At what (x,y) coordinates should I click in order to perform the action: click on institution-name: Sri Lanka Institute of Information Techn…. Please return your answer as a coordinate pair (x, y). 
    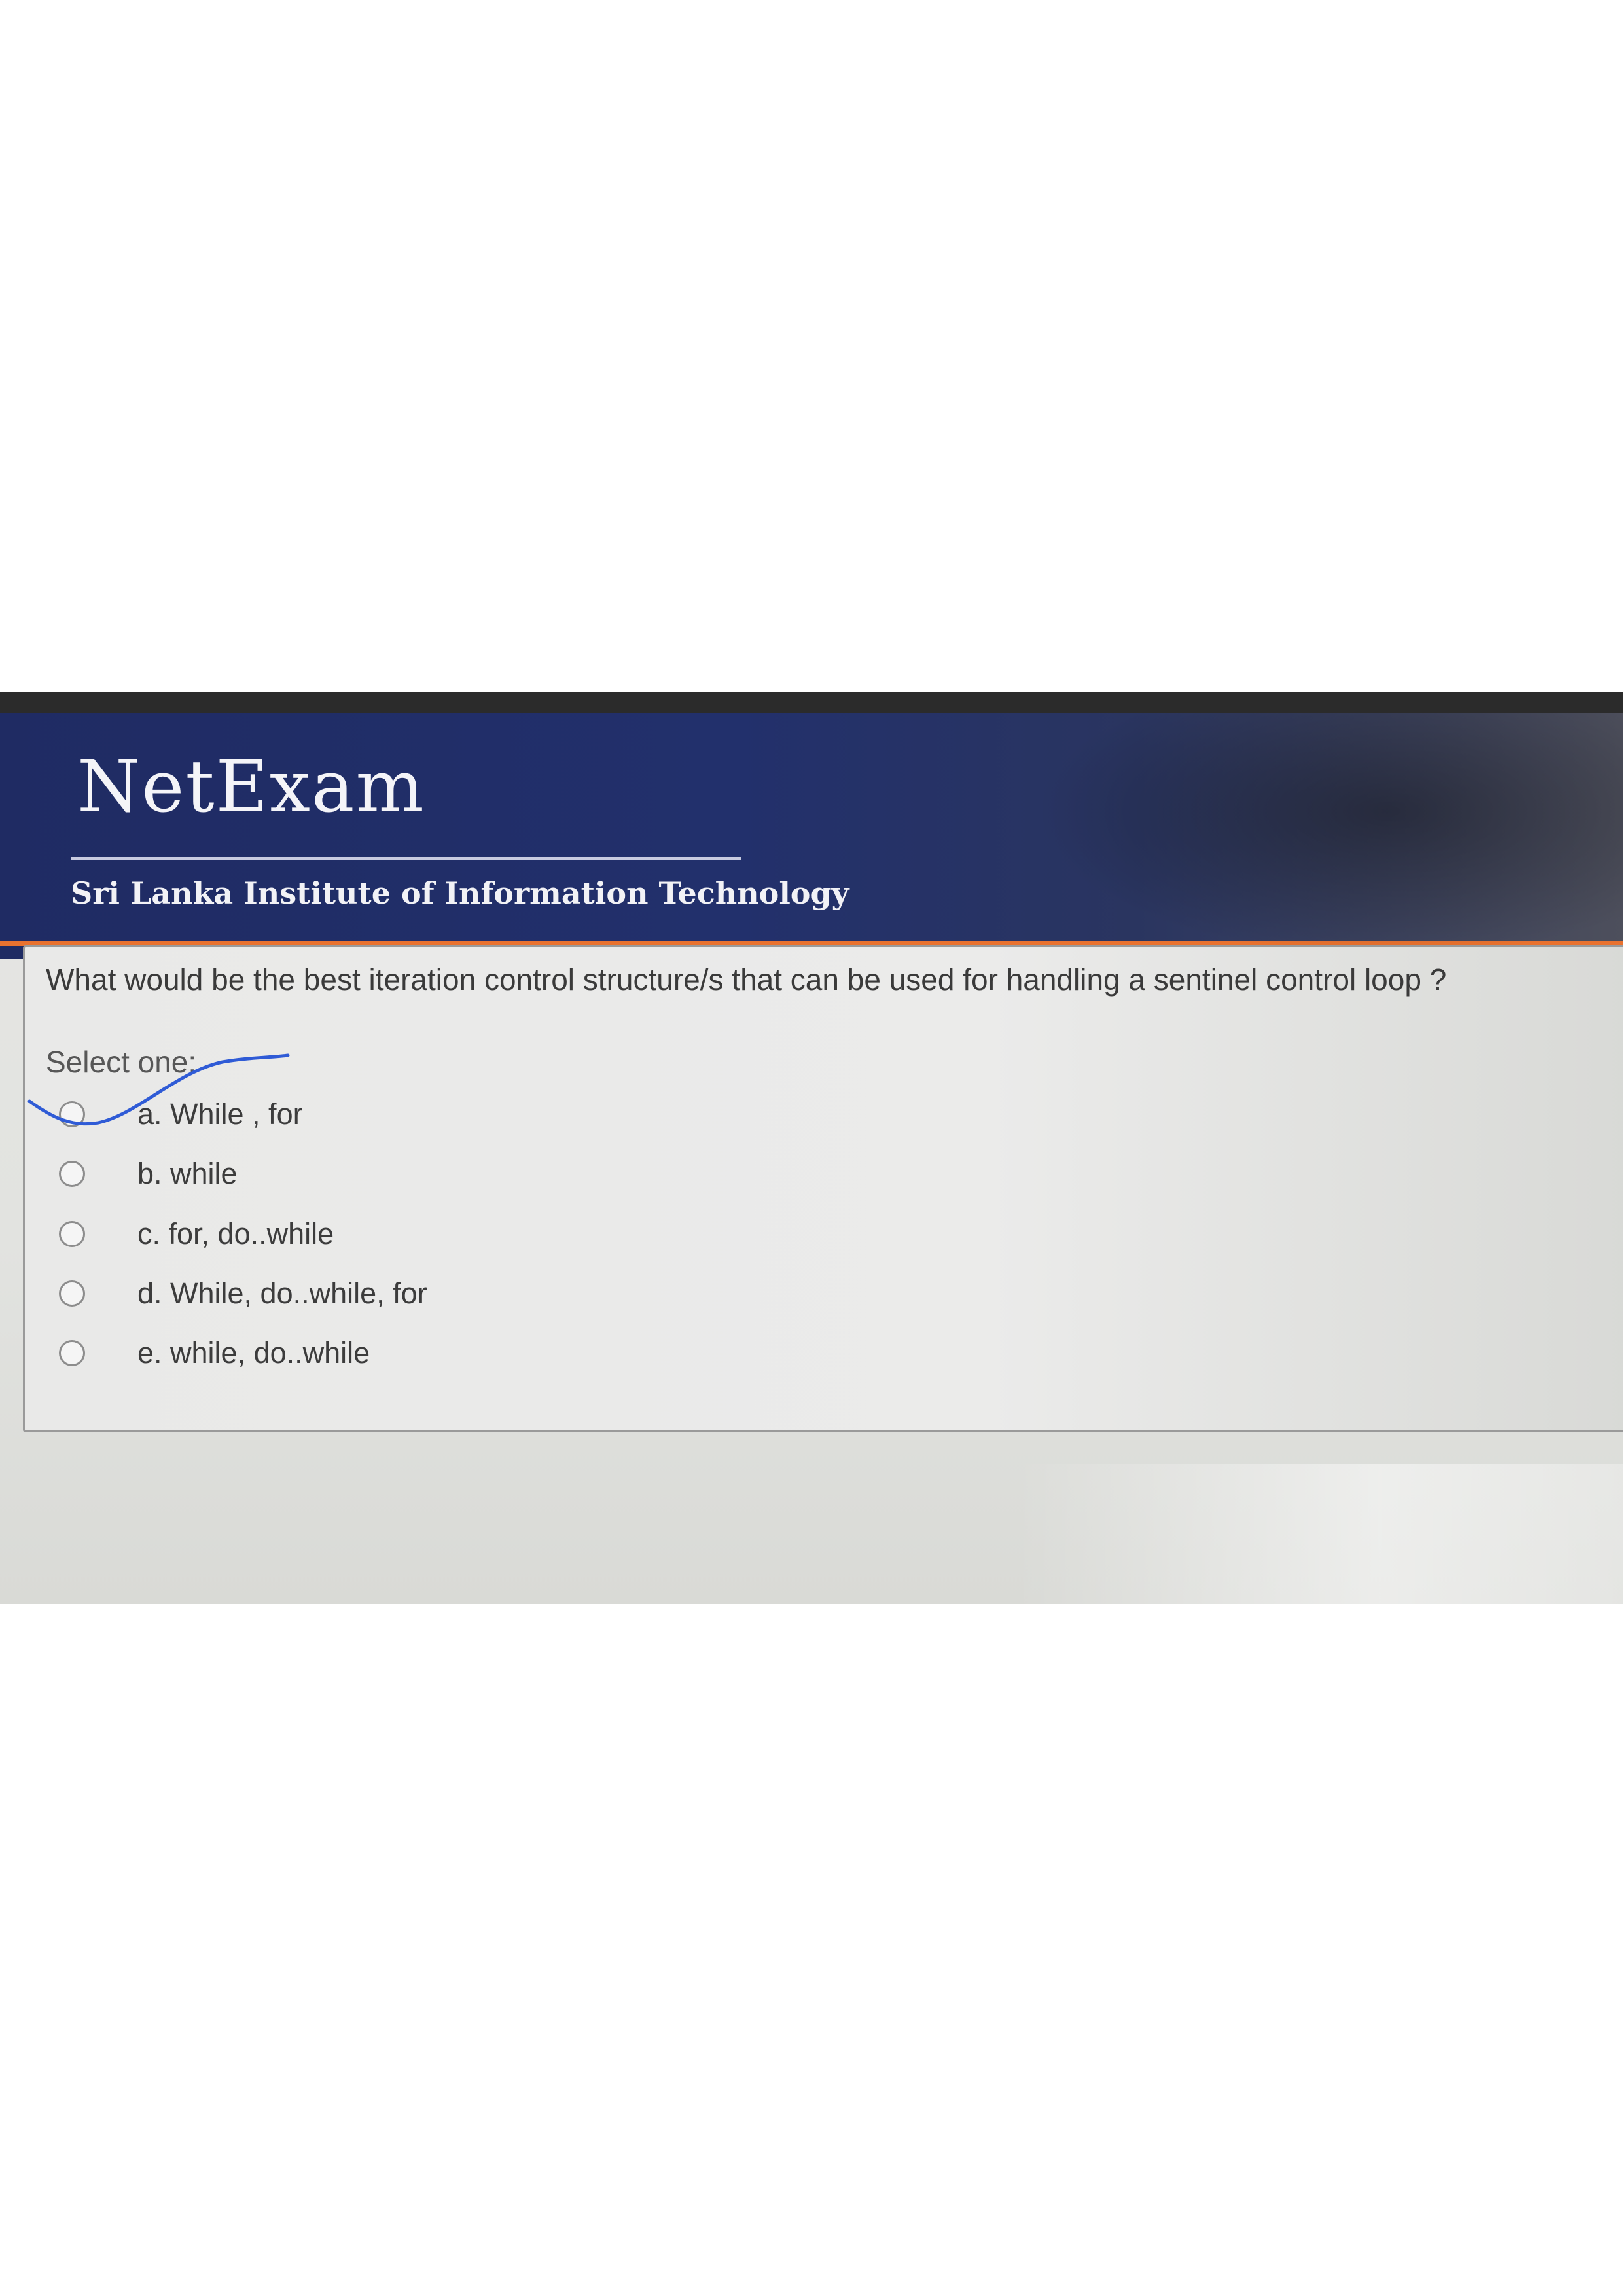
    Looking at the image, I should click on (460, 893).